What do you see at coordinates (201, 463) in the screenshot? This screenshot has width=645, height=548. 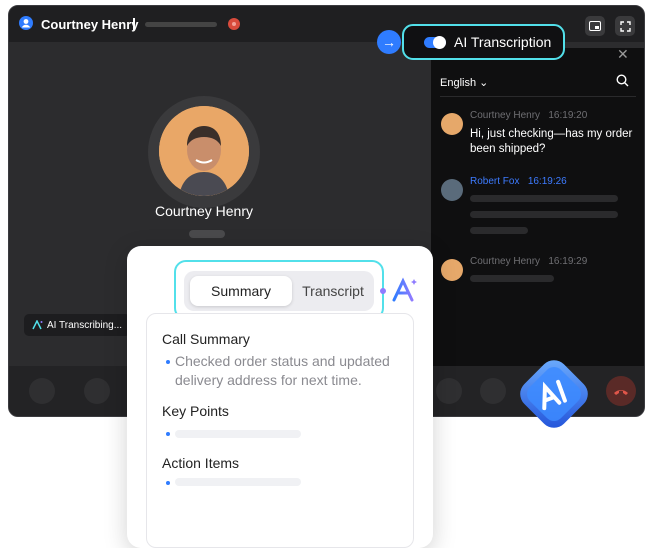 I see `action-items-title: Action Items` at bounding box center [201, 463].